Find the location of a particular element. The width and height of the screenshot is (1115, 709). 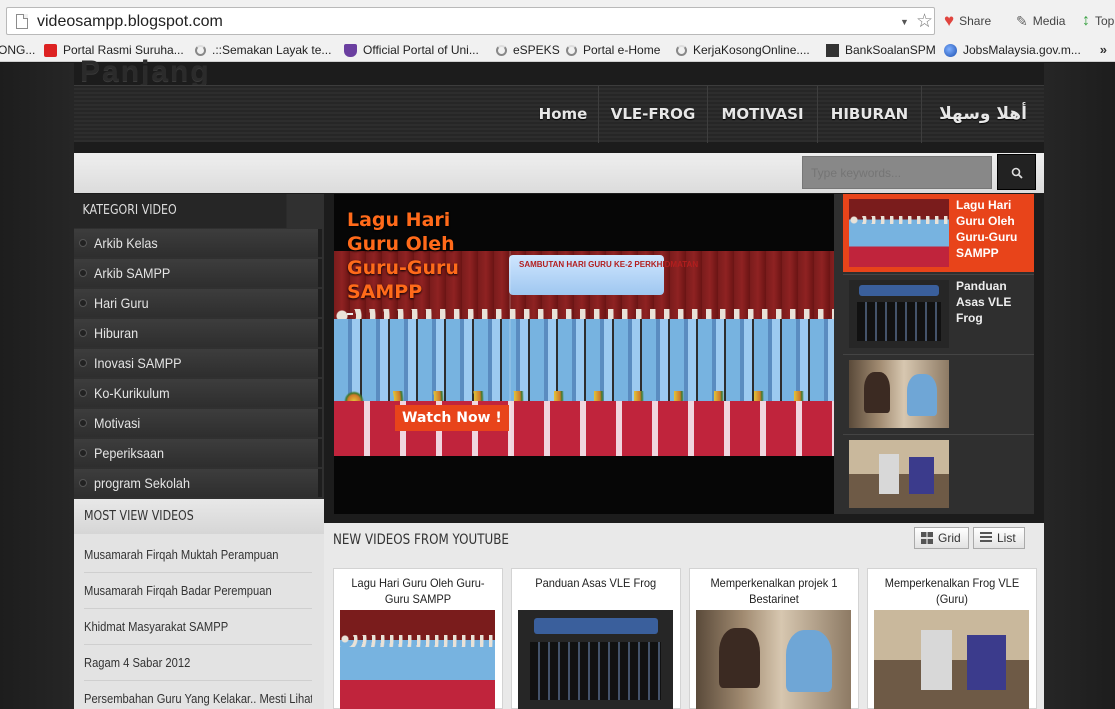

address-bar: videosampp.blogspot.com ▼ ☆ is located at coordinates (470, 21).